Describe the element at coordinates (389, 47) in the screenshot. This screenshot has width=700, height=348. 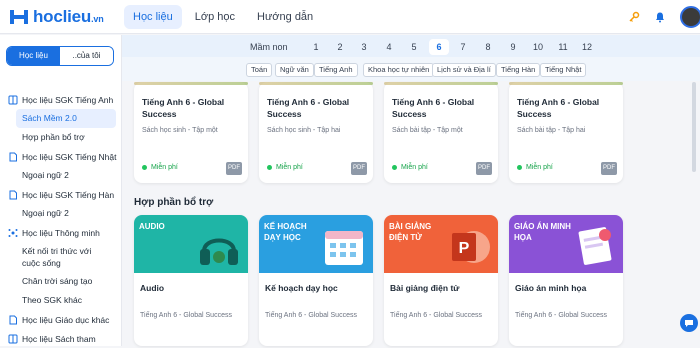
I see `grade-4: 4` at that location.